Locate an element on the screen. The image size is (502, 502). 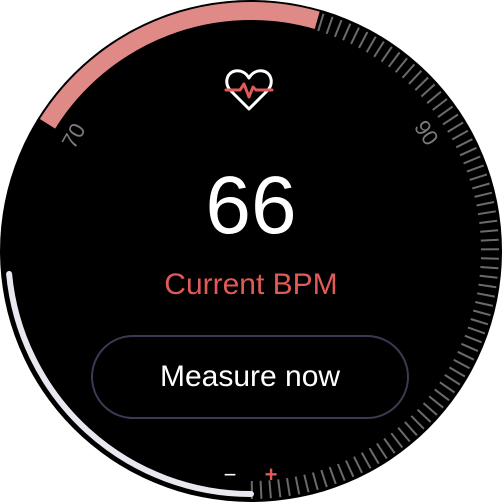
increase-button: + is located at coordinates (271, 475).